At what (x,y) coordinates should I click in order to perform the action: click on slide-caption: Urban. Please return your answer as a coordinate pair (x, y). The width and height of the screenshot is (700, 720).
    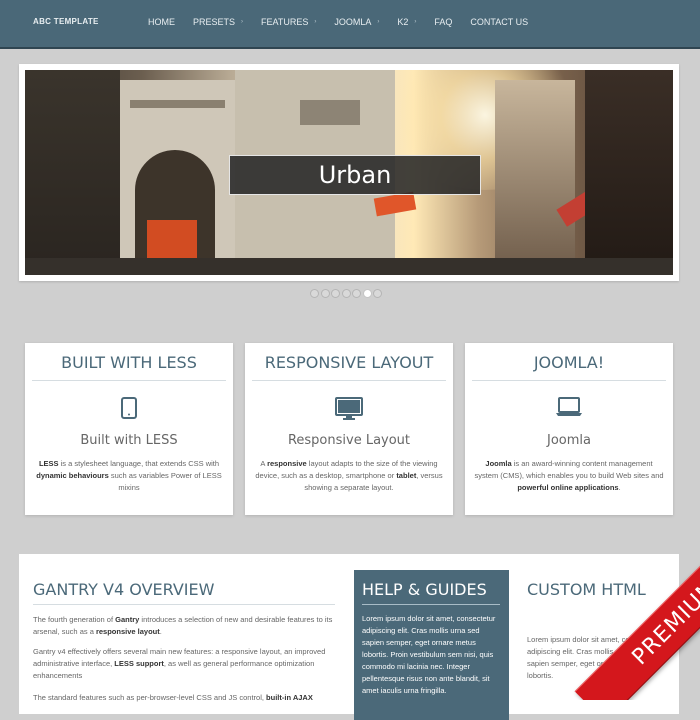
    Looking at the image, I should click on (355, 175).